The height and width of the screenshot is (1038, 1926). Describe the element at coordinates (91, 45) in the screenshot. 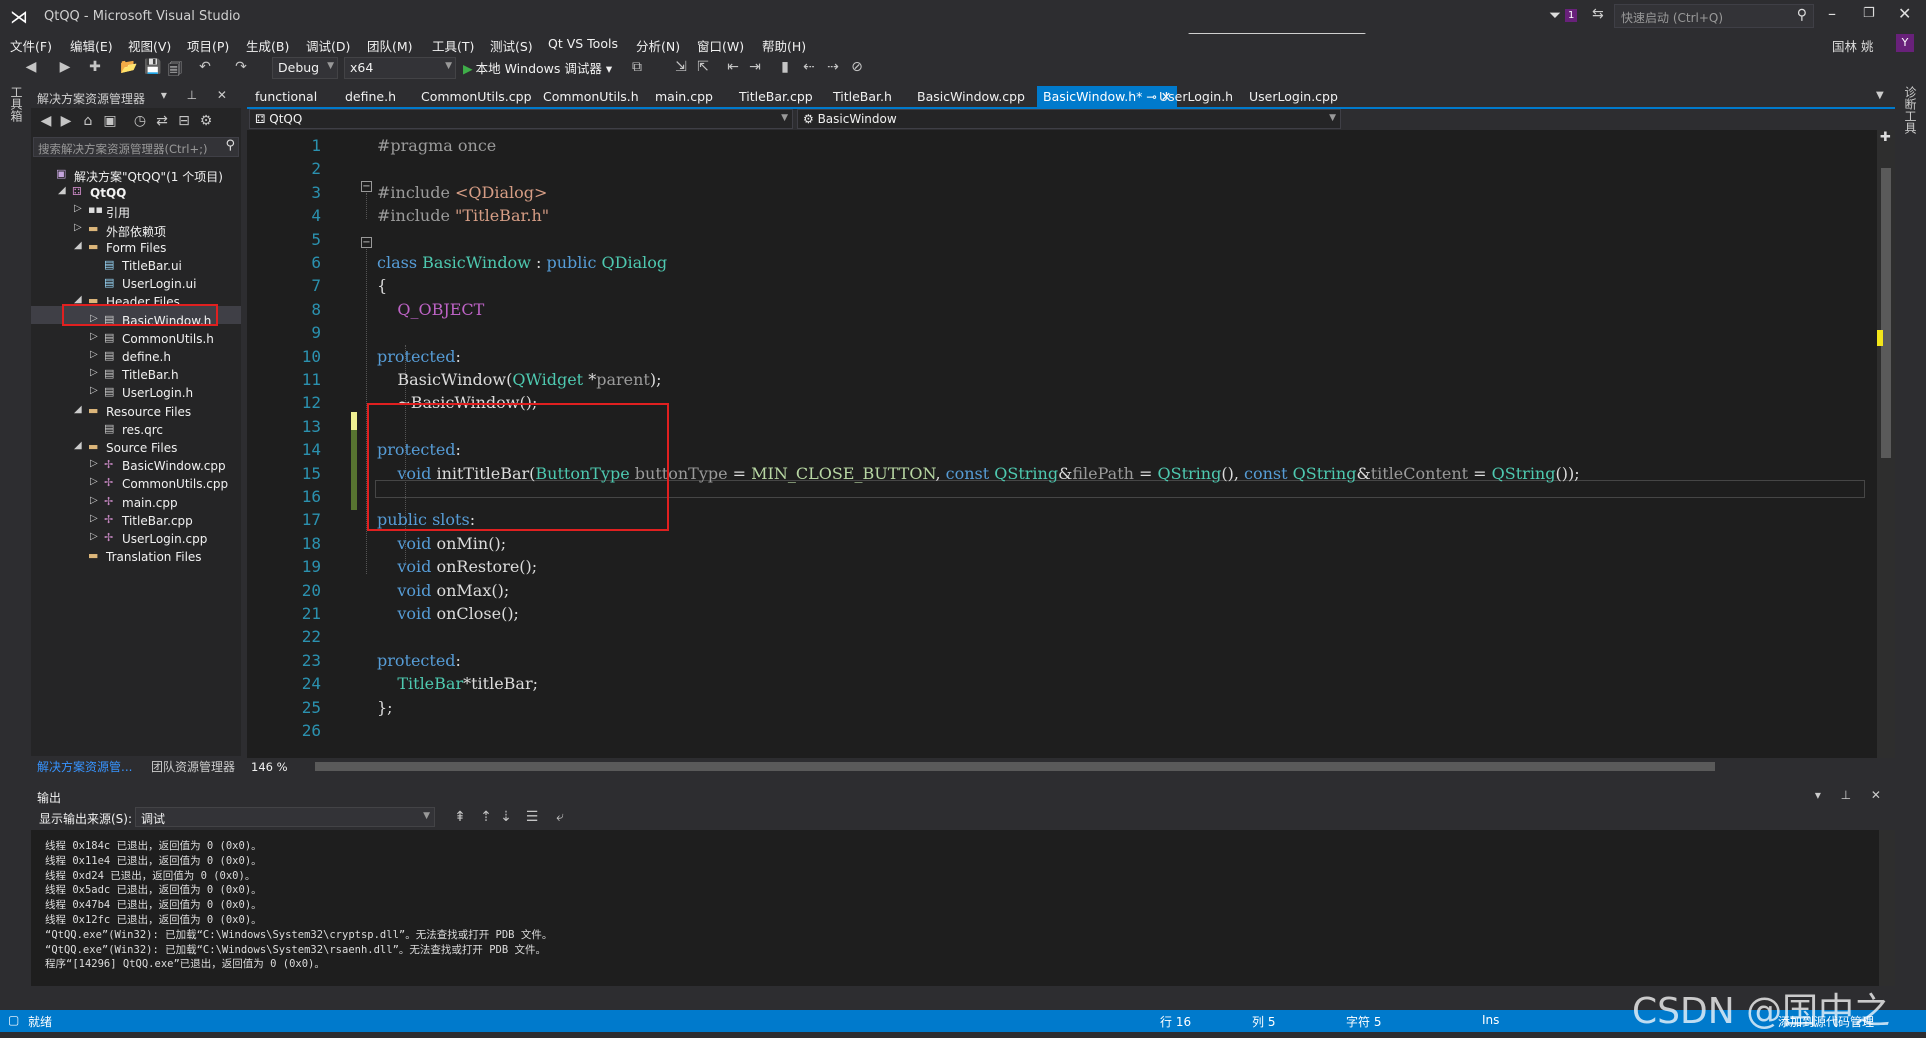

I see `menu-edit: 编辑(E)` at that location.